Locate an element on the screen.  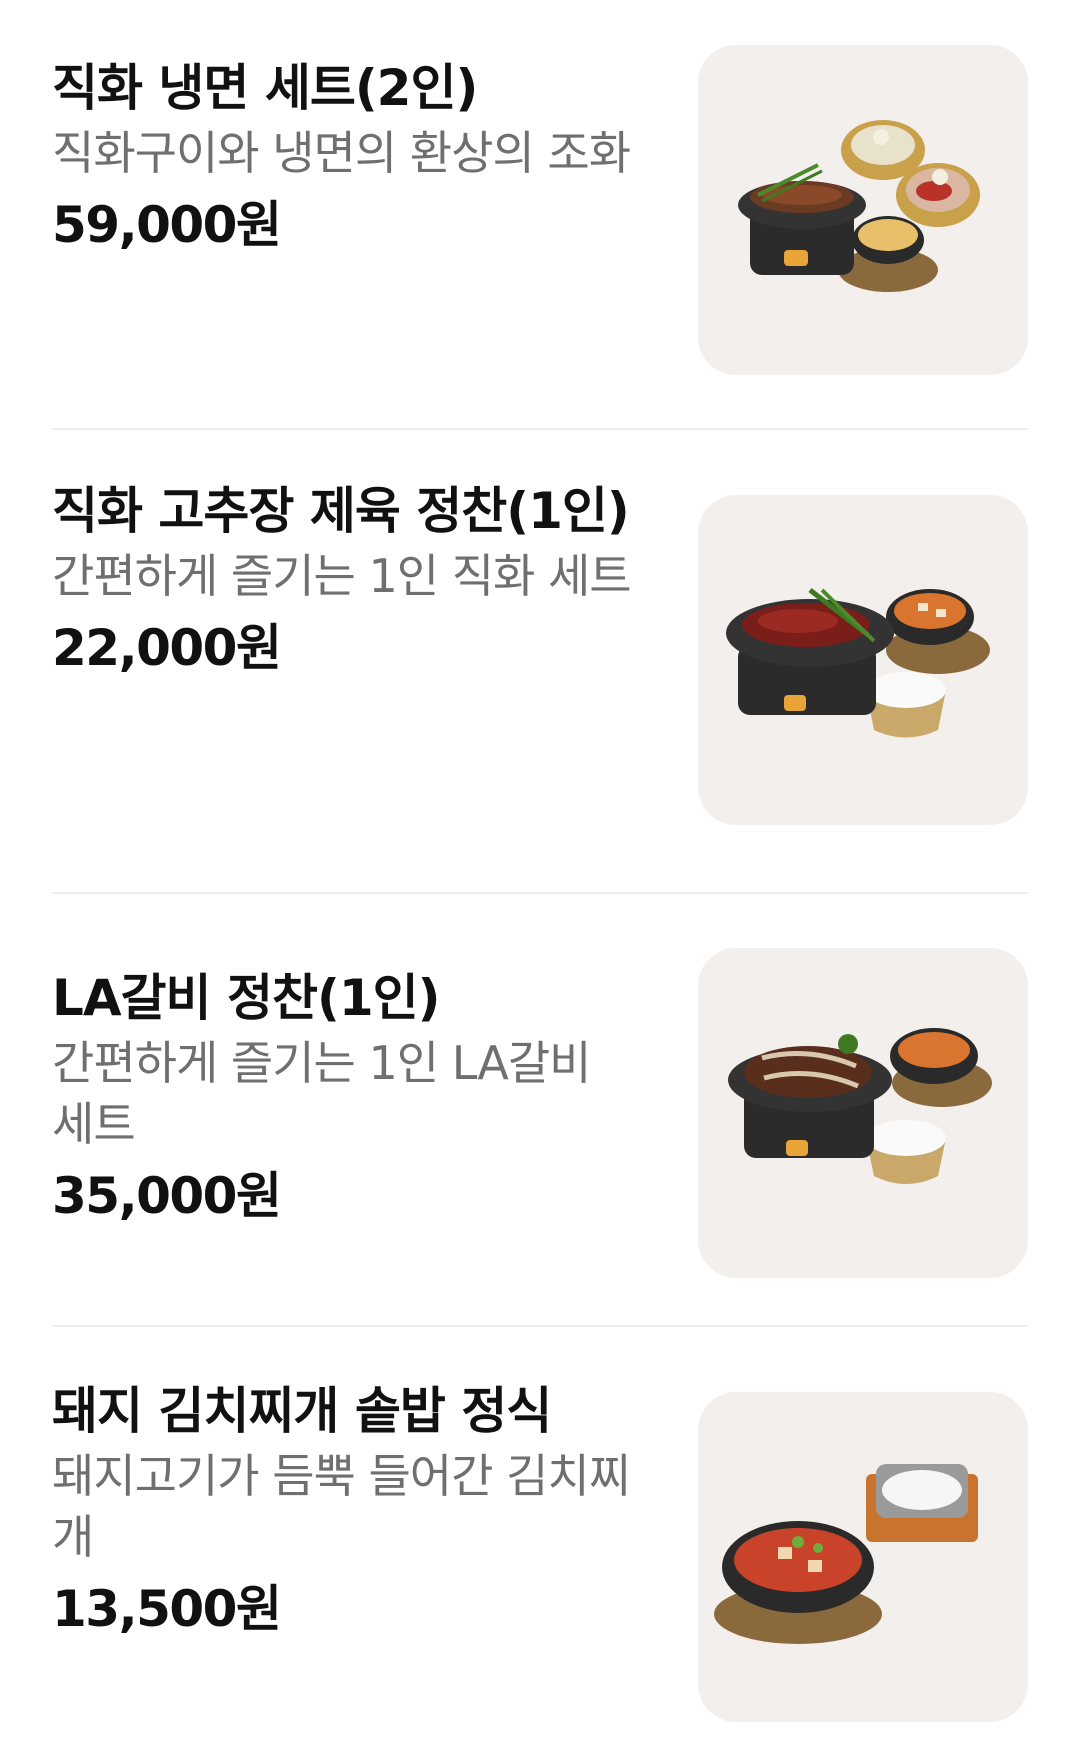
menu-item-text: 돼지 김치찌개 솥밥 정식 돼지고기가 듬뿍 들어간 김치찌개 13,500원 is located at coordinates (347, 1510).